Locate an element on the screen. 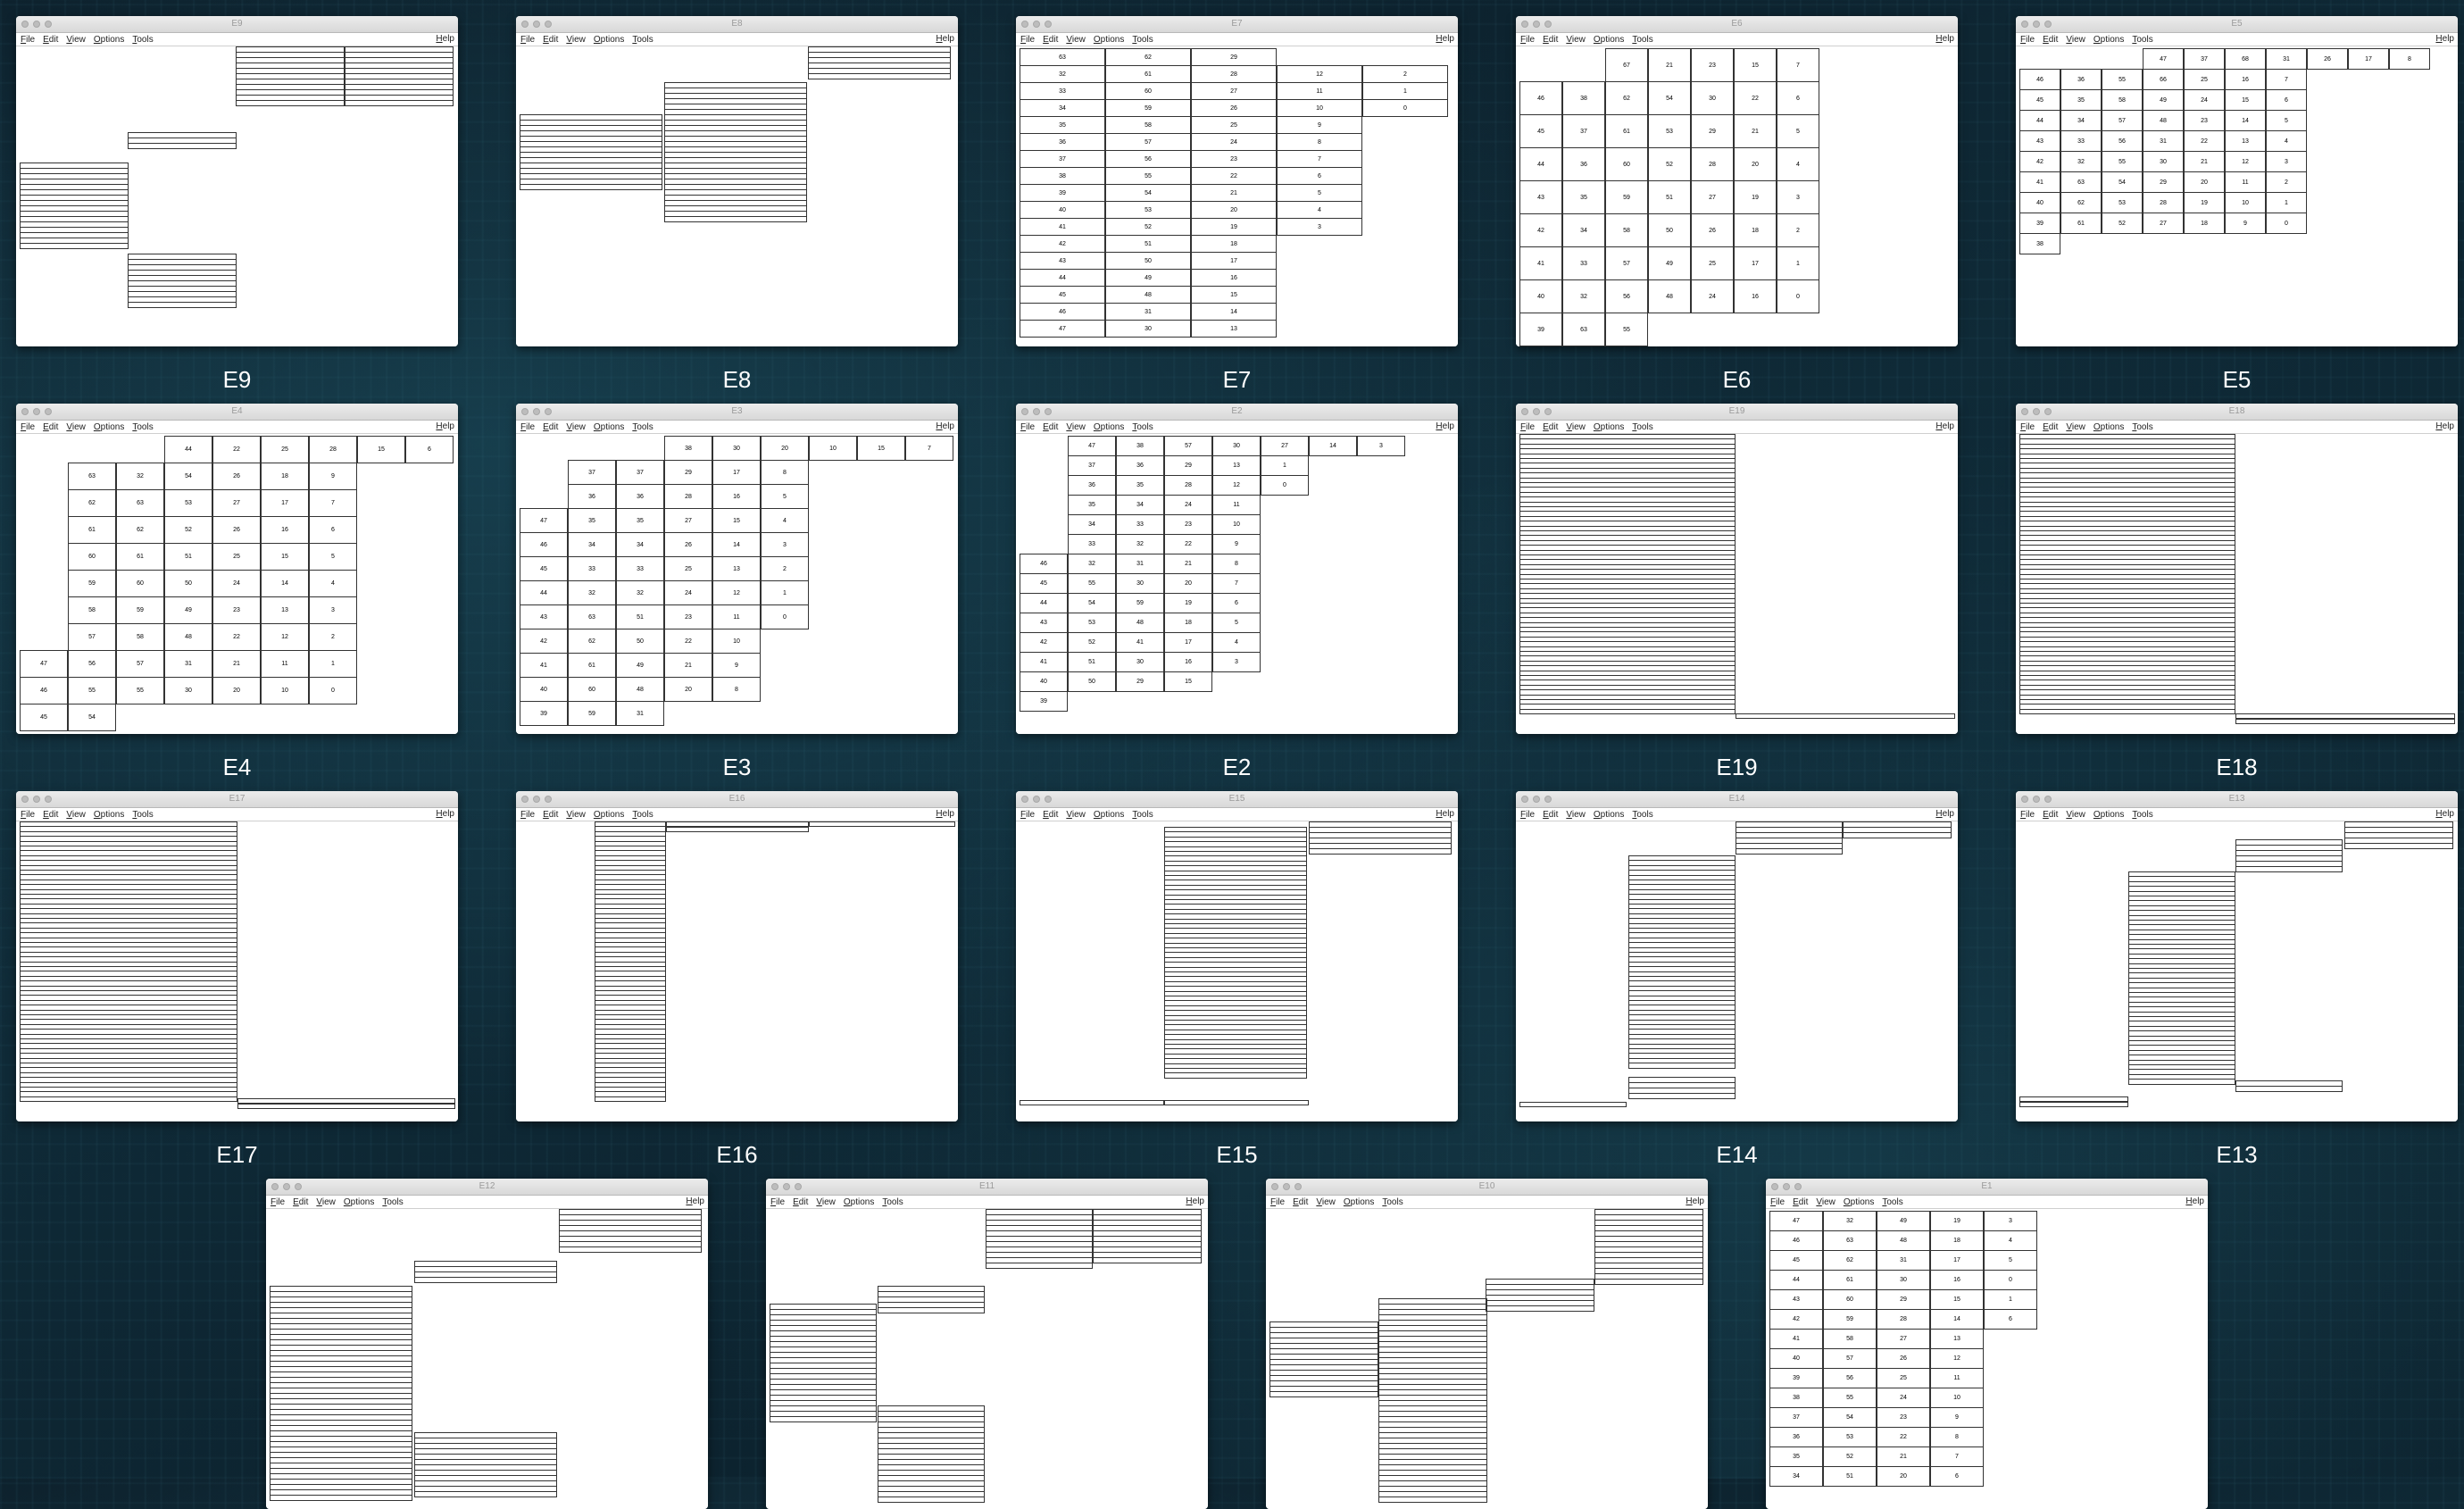 This screenshot has height=1509, width=2464. title-bar: E15 is located at coordinates (1237, 800).